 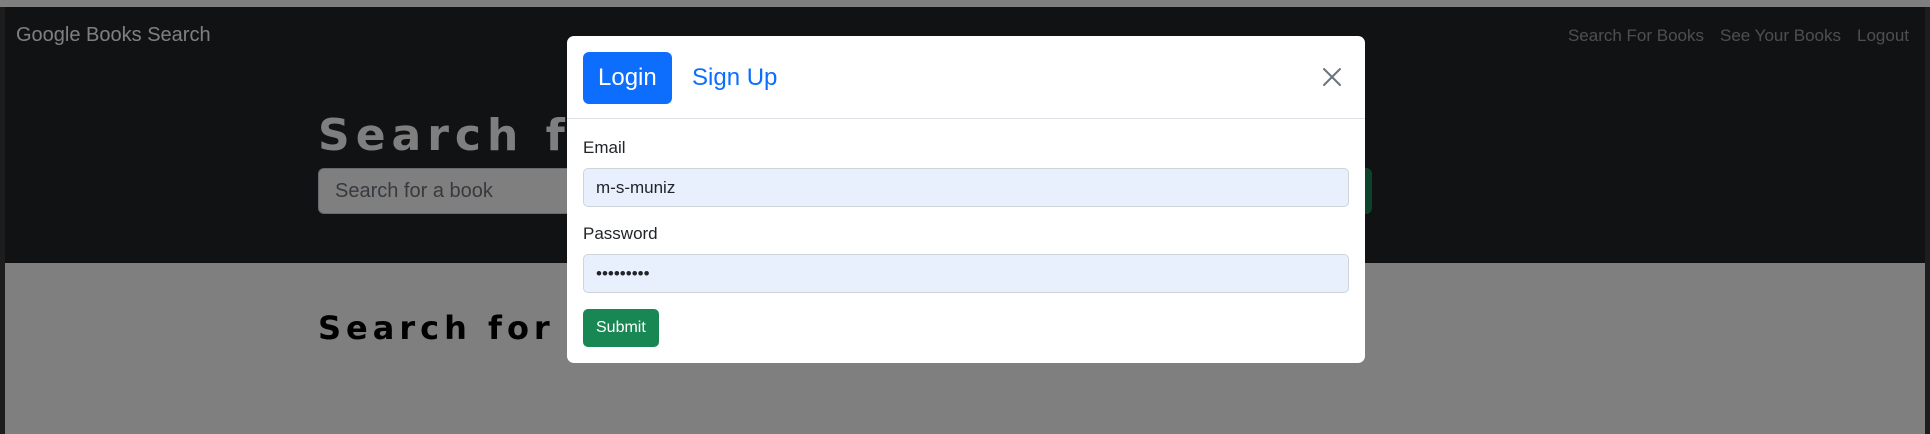 I want to click on tab-login: Login, so click(x=627, y=78).